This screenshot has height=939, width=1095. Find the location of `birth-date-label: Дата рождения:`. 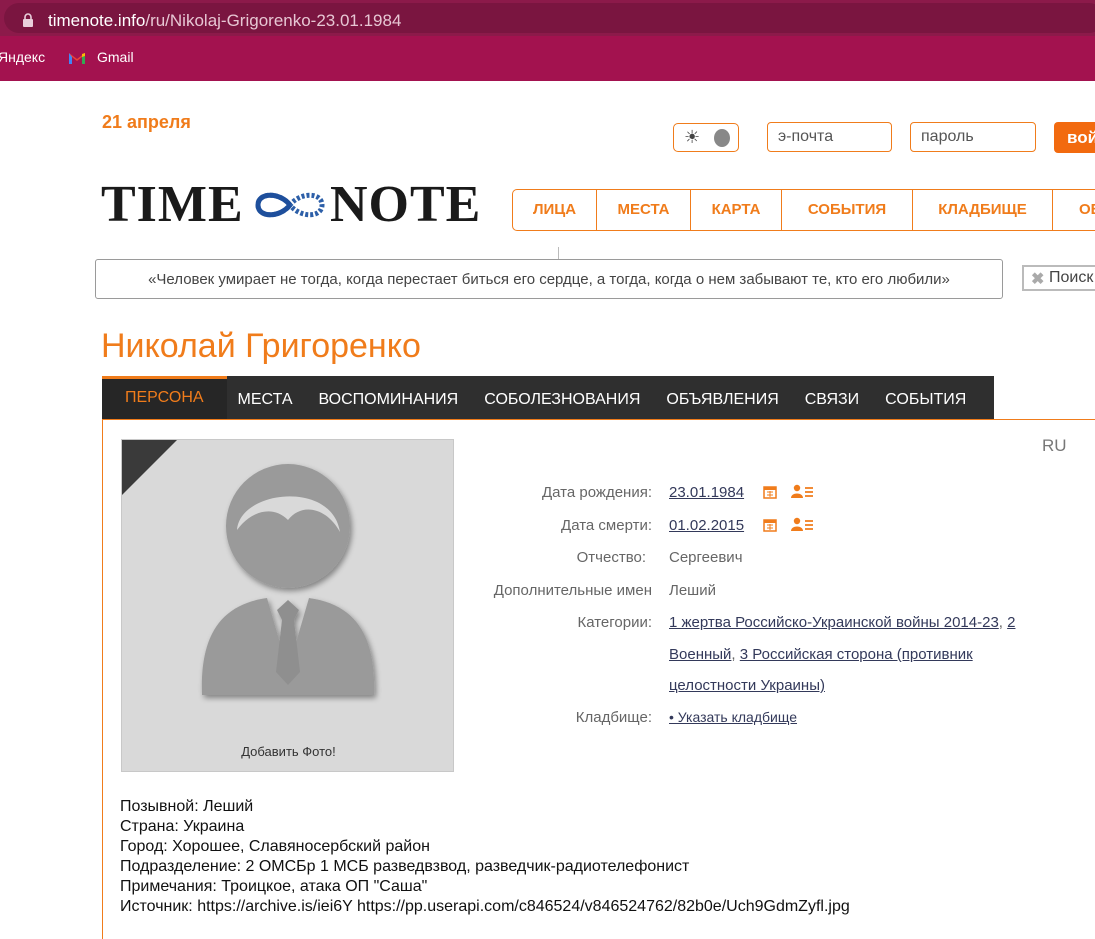

birth-date-label: Дата рождения: is located at coordinates (597, 492).